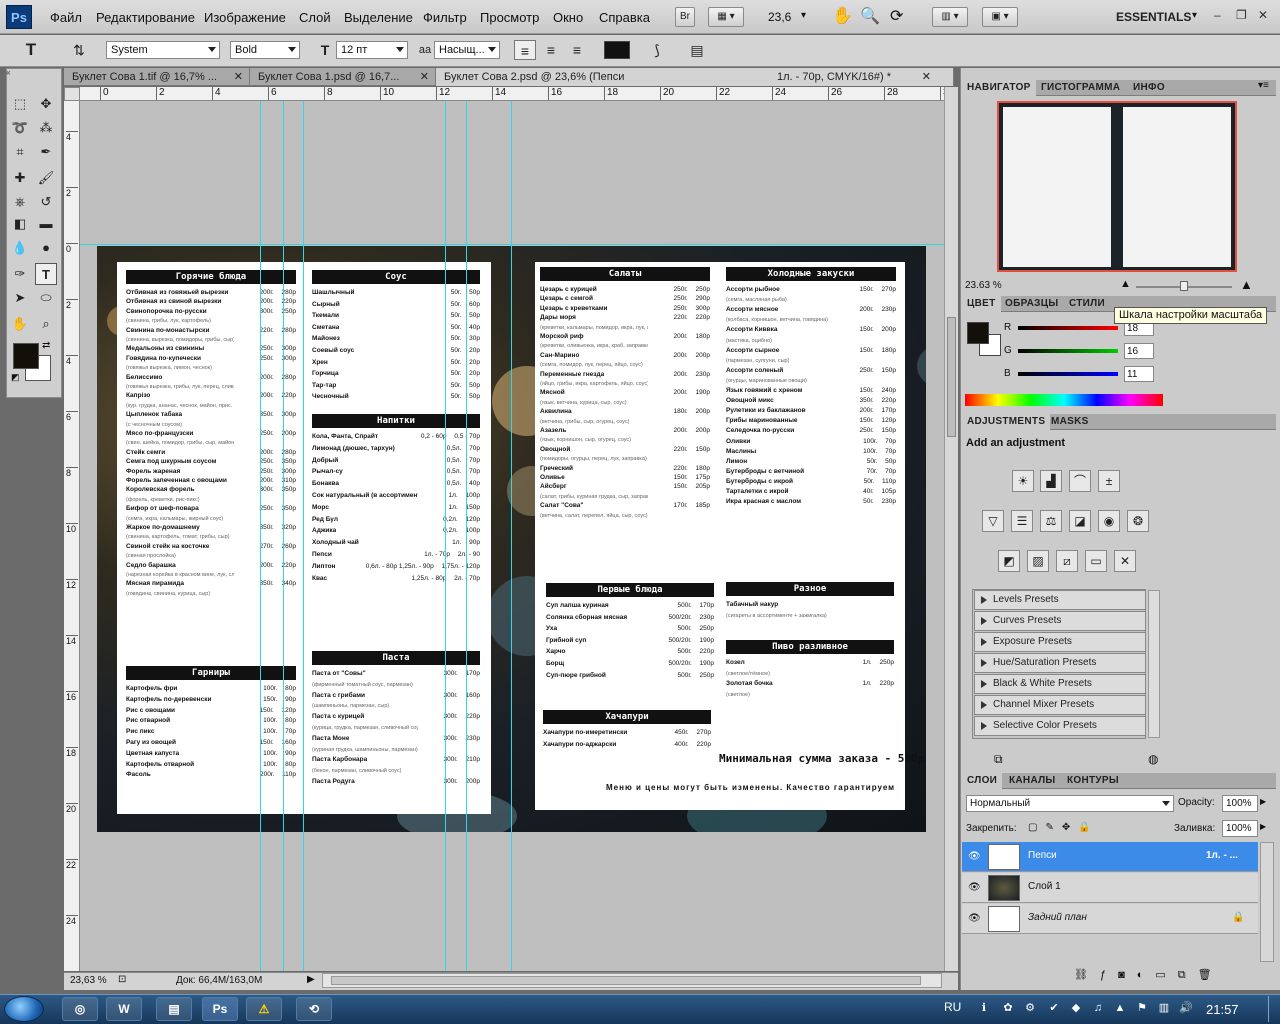 This screenshot has width=1280, height=1024. I want to click on value-b: 11, so click(1139, 374).